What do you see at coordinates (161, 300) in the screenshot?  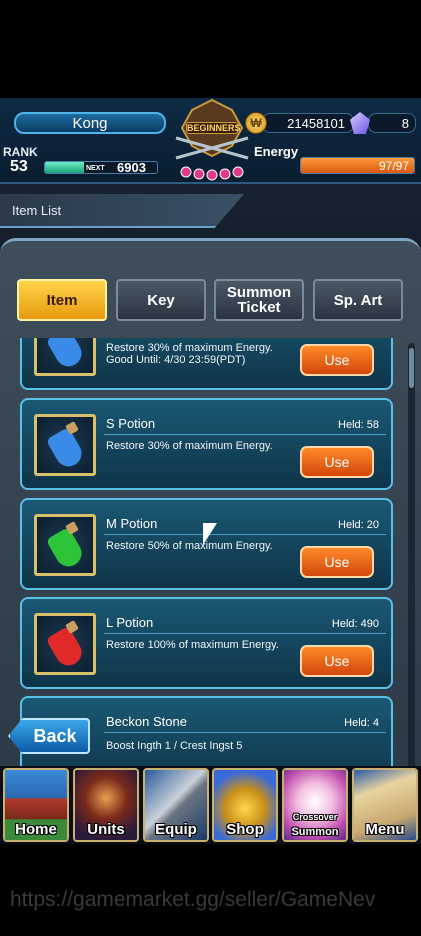 I see `tab-key: Key` at bounding box center [161, 300].